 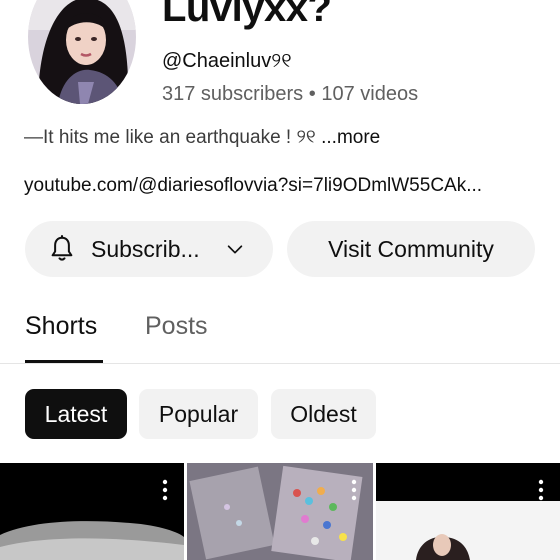 I want to click on filter-oldest: Oldest, so click(x=323, y=414).